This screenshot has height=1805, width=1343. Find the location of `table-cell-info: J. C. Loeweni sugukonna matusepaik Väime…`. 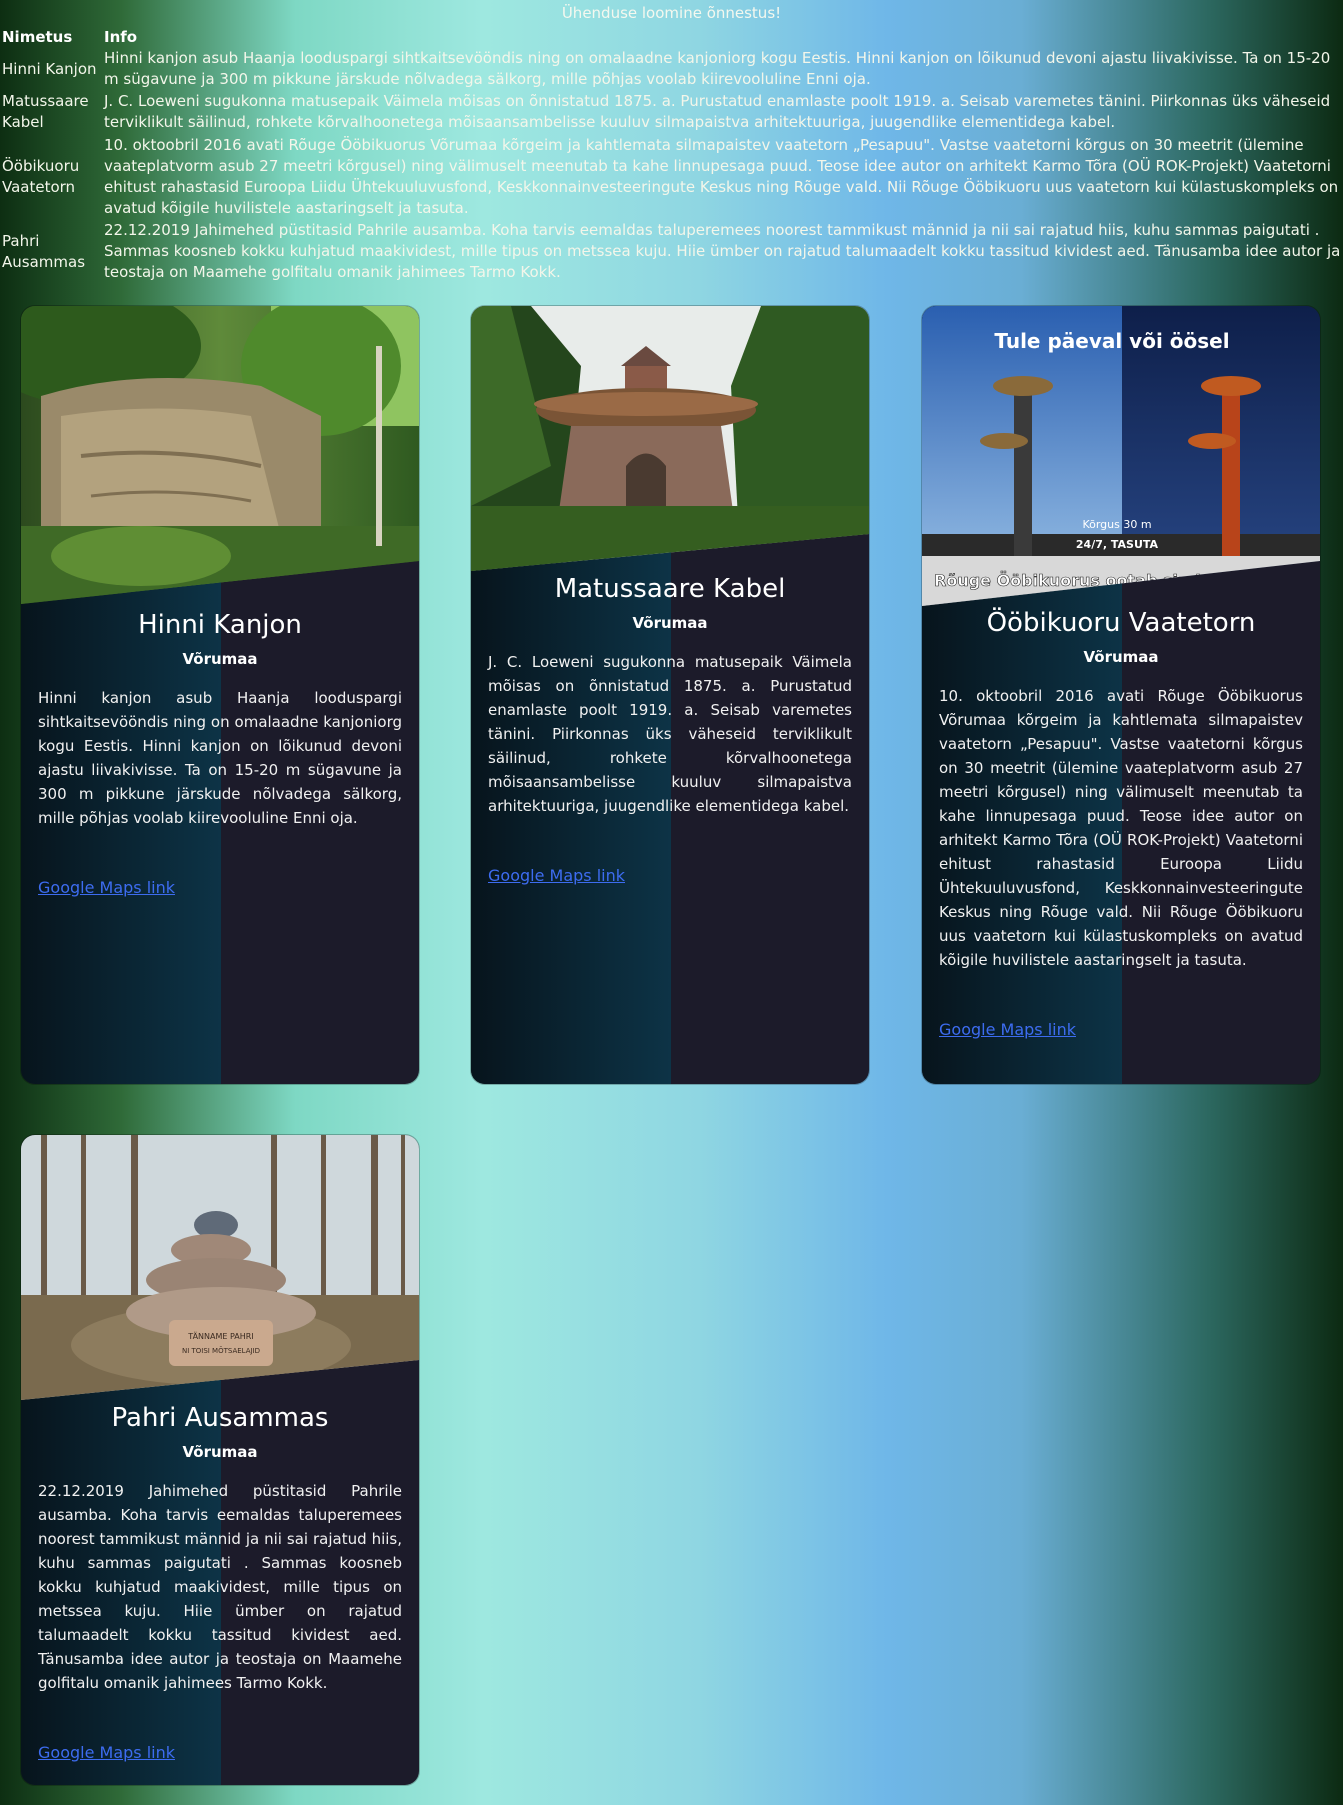

table-cell-info: J. C. Loeweni sugukonna matusepaik Väime… is located at coordinates (717, 111).